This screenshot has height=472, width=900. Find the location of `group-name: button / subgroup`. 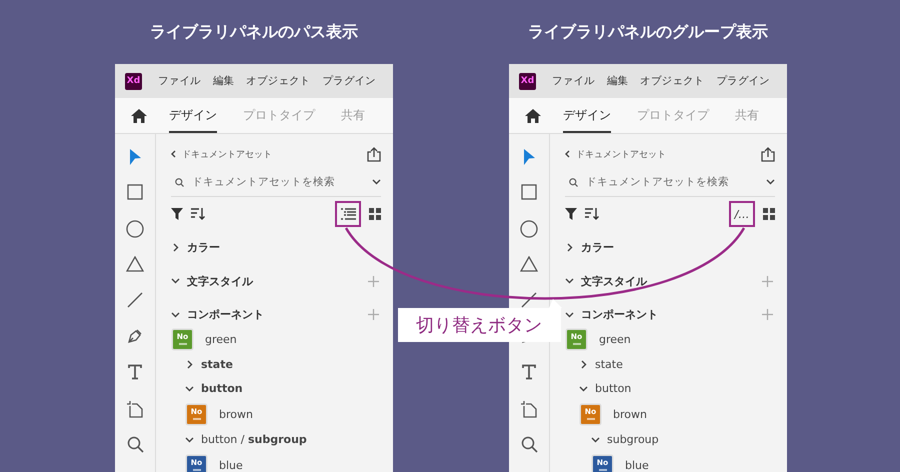

group-name: button / subgroup is located at coordinates (254, 439).